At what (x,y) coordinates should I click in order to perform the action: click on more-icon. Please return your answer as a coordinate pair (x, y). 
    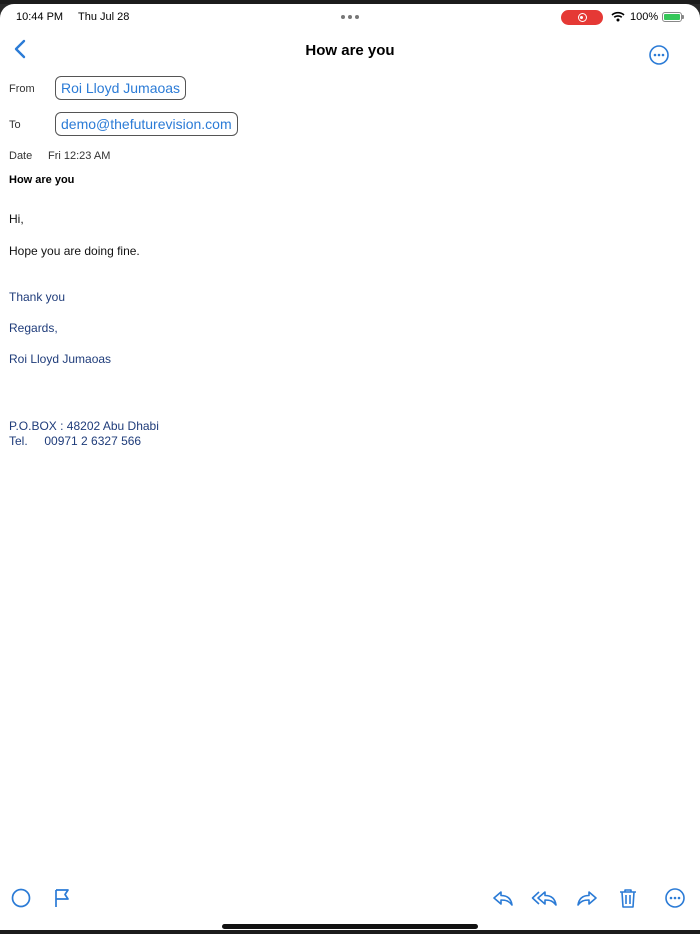
    Looking at the image, I should click on (675, 898).